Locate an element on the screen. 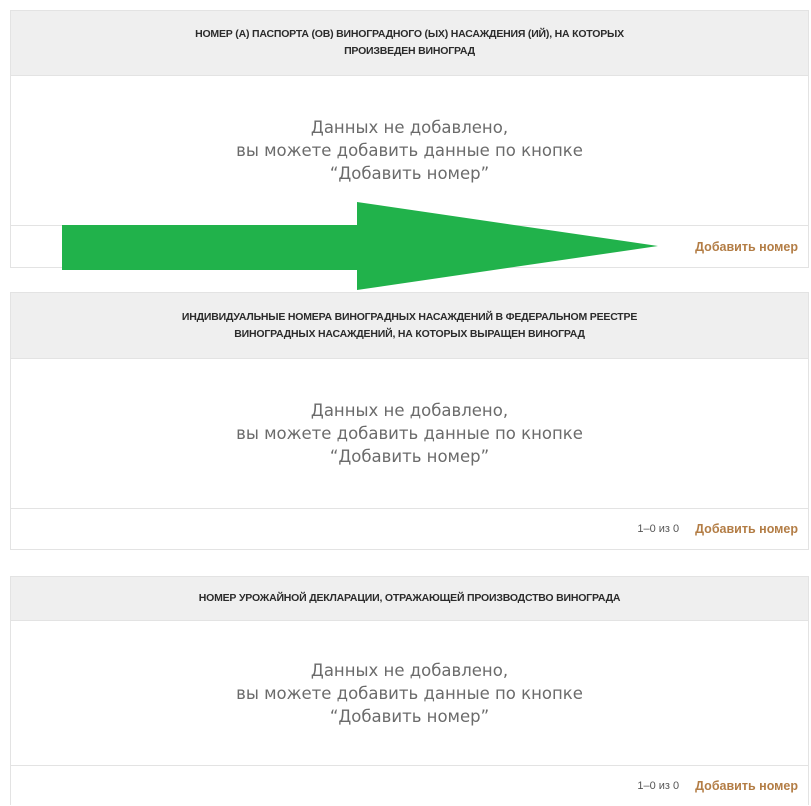 Image resolution: width=811 pixels, height=806 pixels. panel-title-line: ПРОИЗВЕДЕН ВИНОГРАД is located at coordinates (409, 51).